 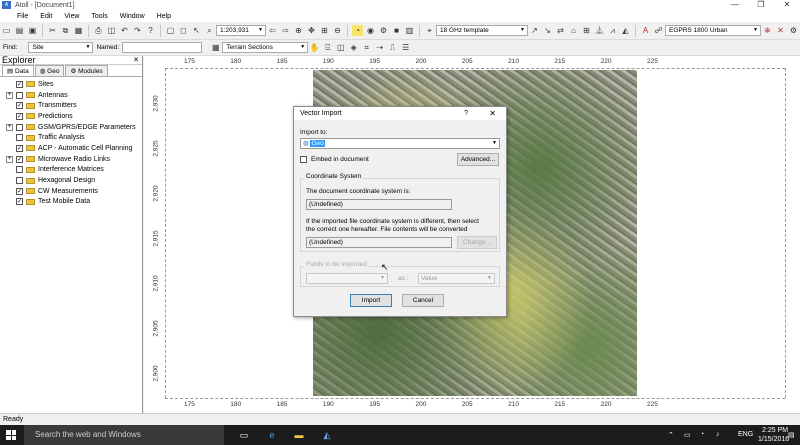 I want to click on tab-geo: ◍ Geo, so click(x=49, y=70).